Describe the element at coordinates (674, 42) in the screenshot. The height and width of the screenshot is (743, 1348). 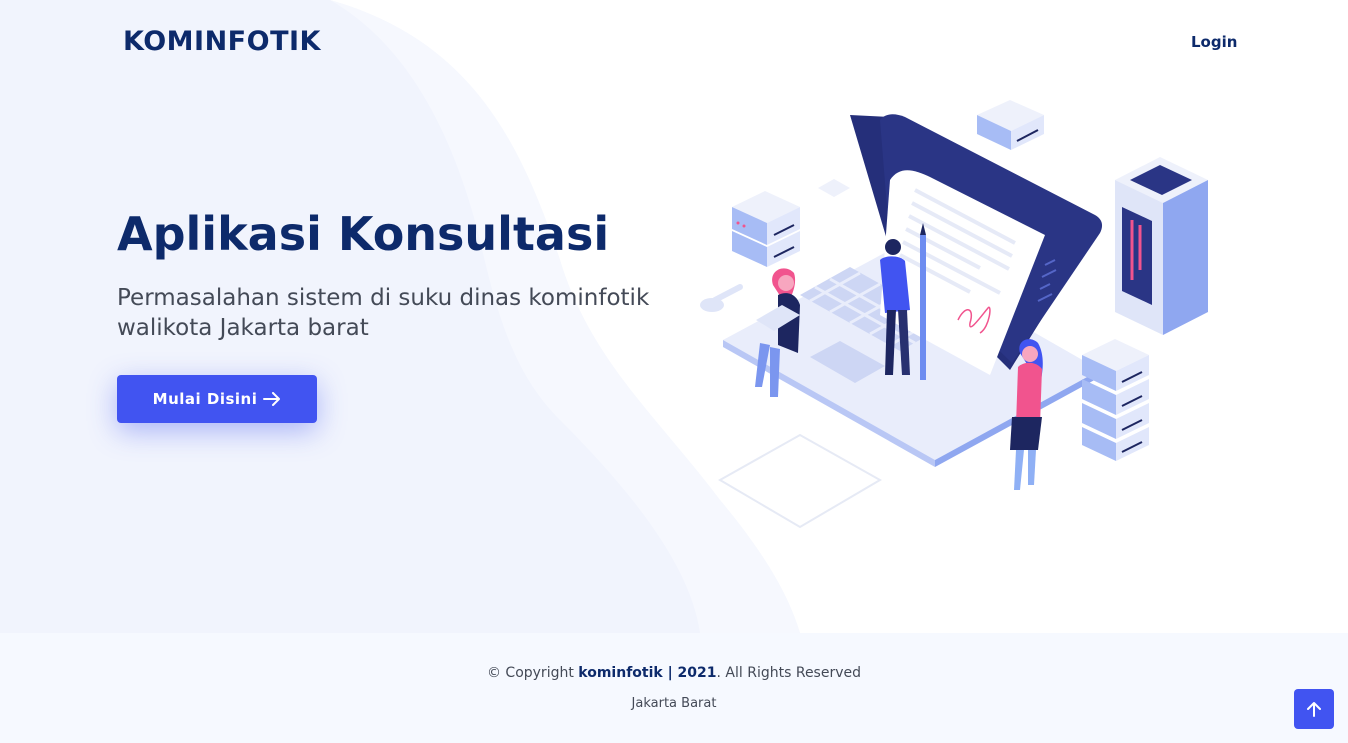
I see `header: KOMINFOTIK Login` at that location.